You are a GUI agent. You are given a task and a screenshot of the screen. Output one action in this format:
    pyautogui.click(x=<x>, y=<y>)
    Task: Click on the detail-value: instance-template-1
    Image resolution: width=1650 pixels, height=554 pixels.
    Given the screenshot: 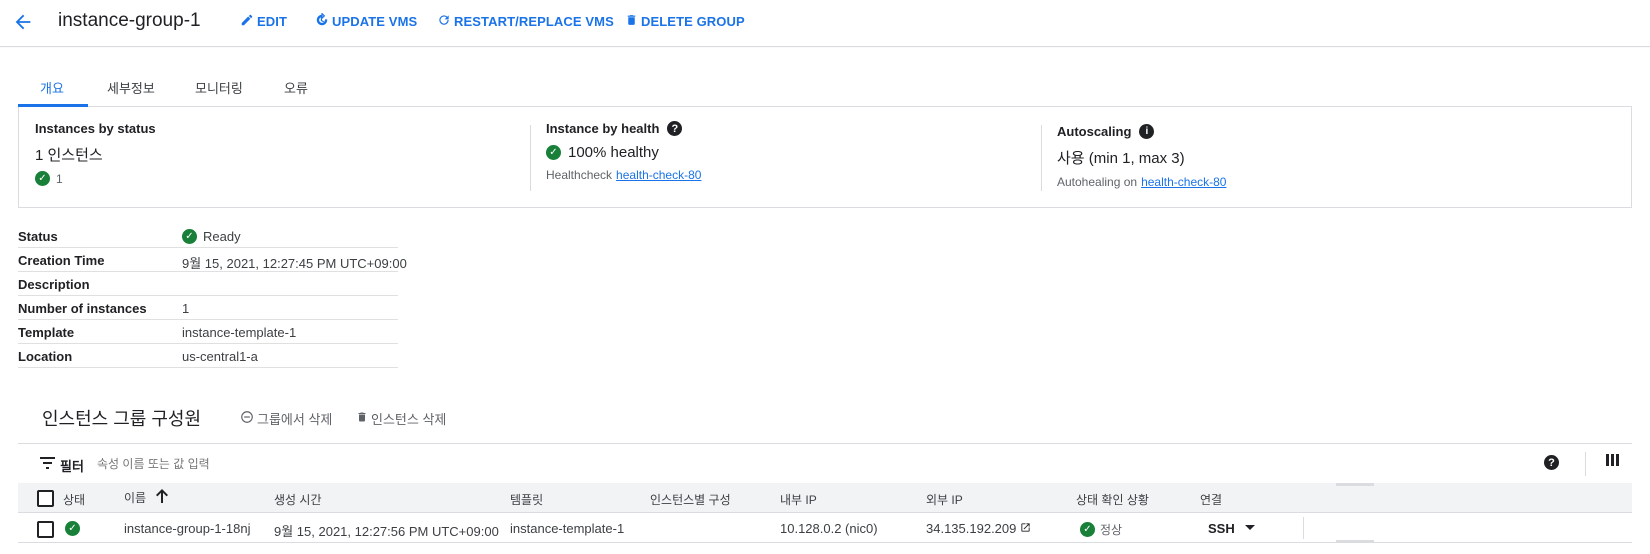 What is the action you would take?
    pyautogui.click(x=239, y=332)
    